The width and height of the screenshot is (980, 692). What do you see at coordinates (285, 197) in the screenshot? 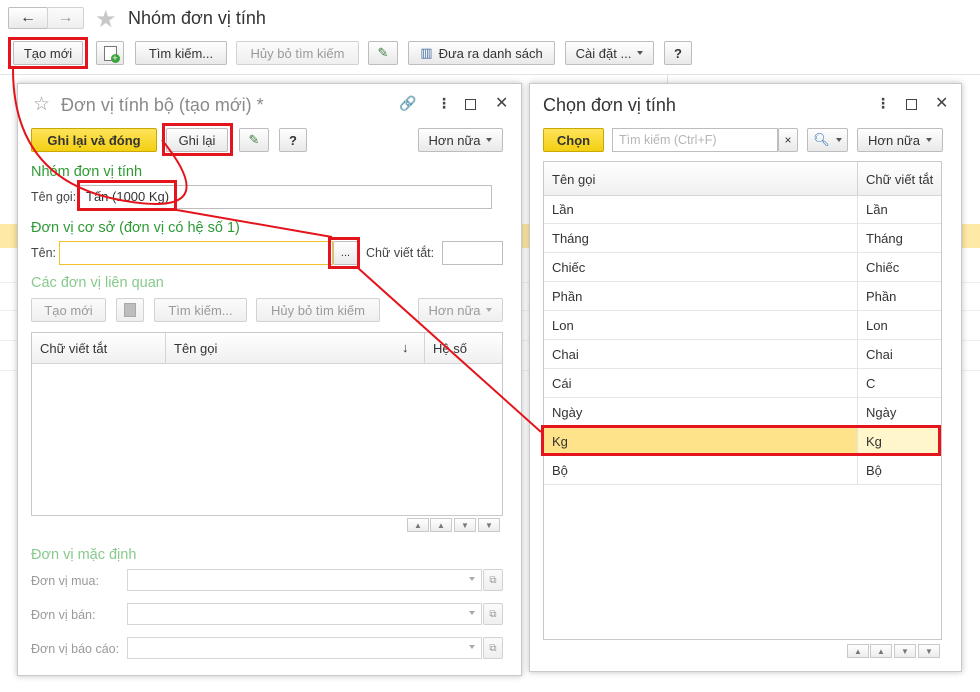
I see `name-field: Tấn (1000 Kg)` at bounding box center [285, 197].